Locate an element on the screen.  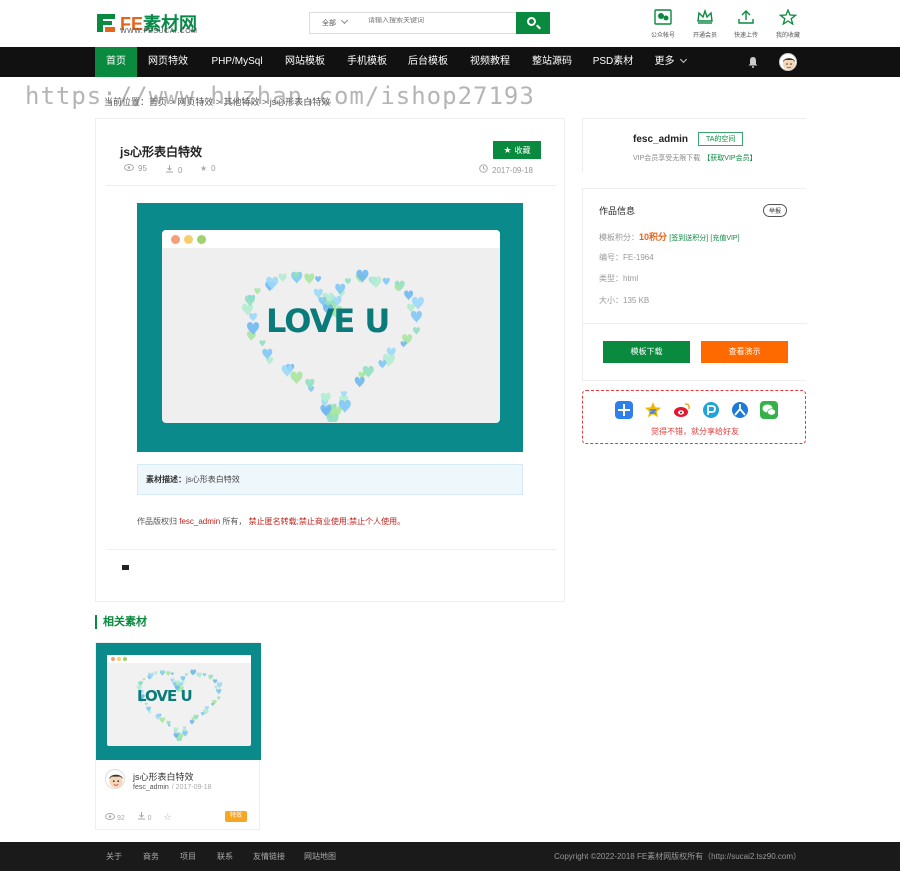
author-name: fesc_admin is located at coordinates (660, 139).